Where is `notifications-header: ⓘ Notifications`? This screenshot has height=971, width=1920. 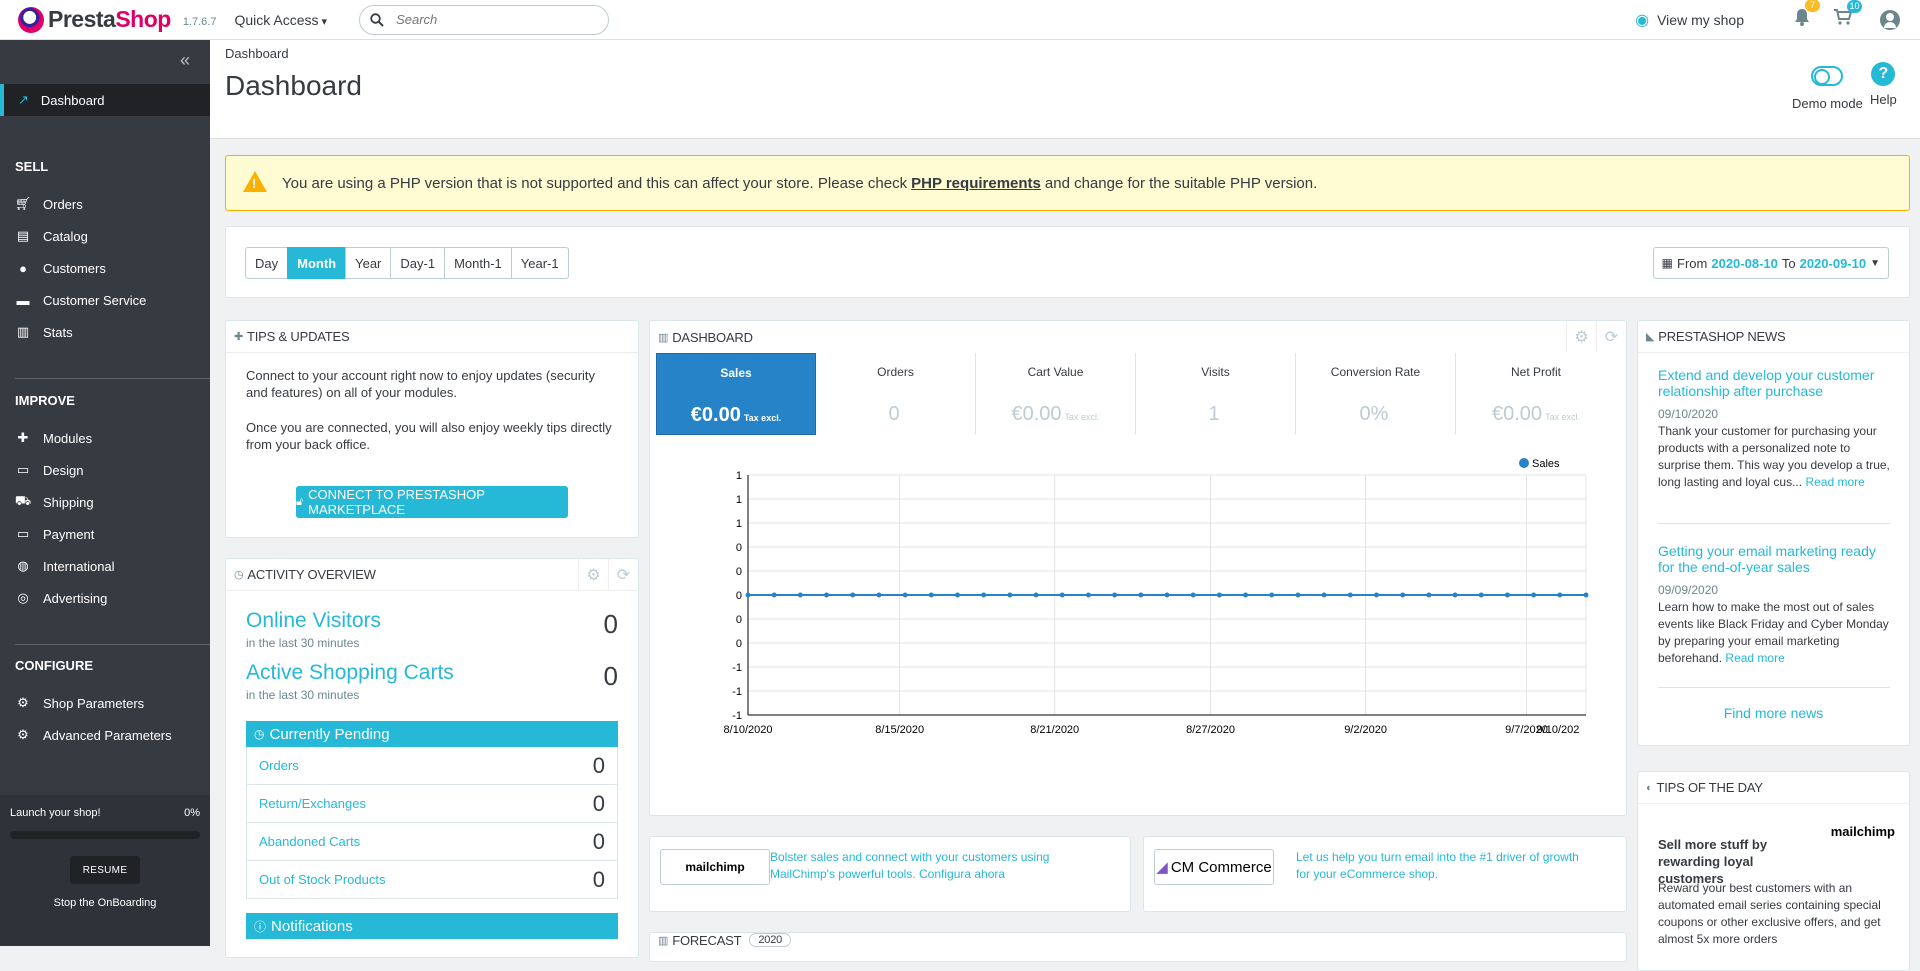 notifications-header: ⓘ Notifications is located at coordinates (432, 926).